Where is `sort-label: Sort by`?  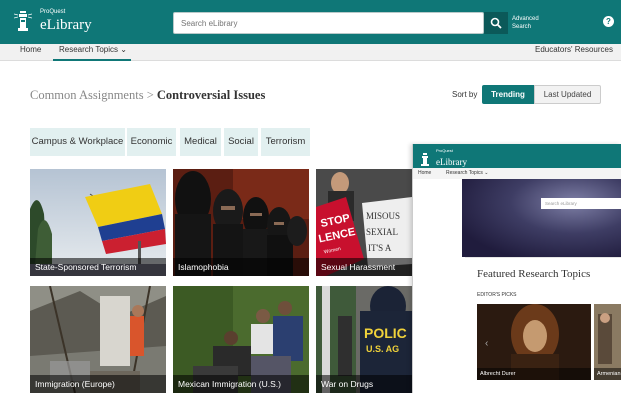
sort-label: Sort by is located at coordinates (465, 94).